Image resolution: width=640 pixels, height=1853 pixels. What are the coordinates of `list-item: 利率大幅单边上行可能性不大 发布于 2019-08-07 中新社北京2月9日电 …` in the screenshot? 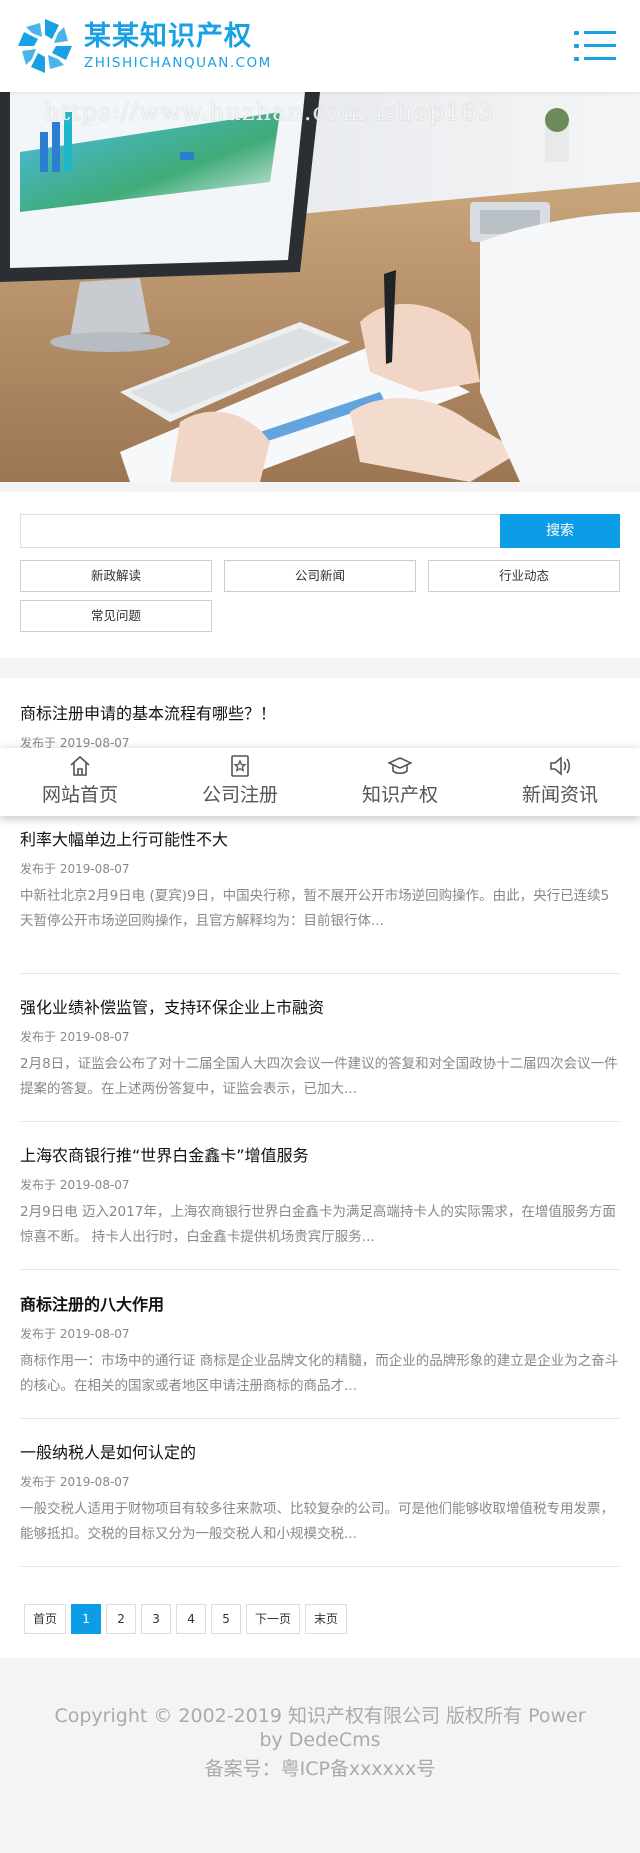 It's located at (320, 900).